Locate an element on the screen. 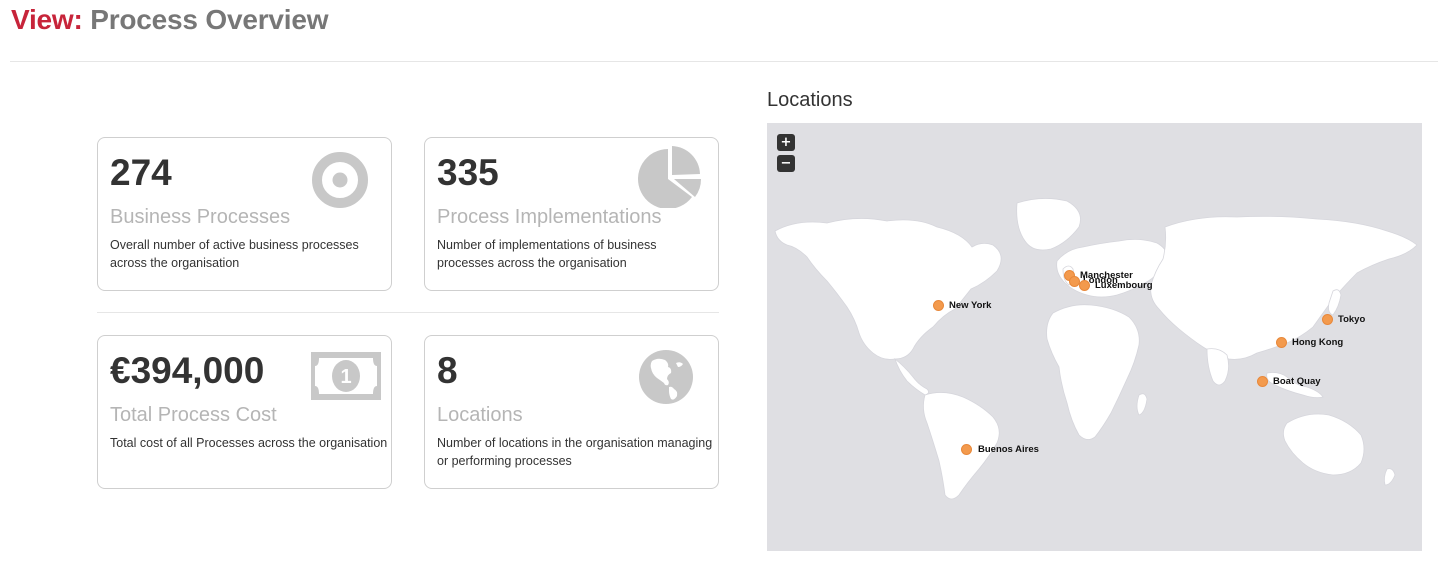  cards-divider is located at coordinates (408, 312).